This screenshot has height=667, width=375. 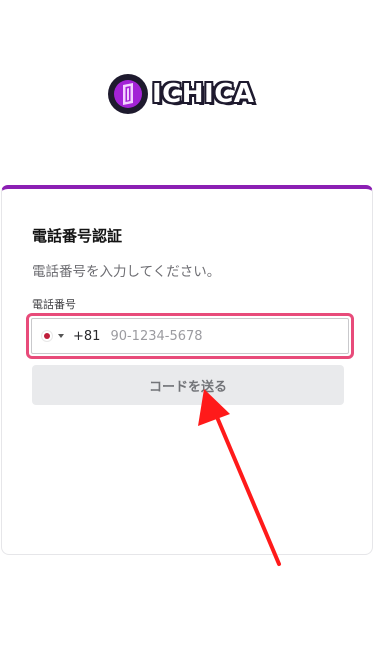 I want to click on ichica-logo-icon, so click(x=128, y=94).